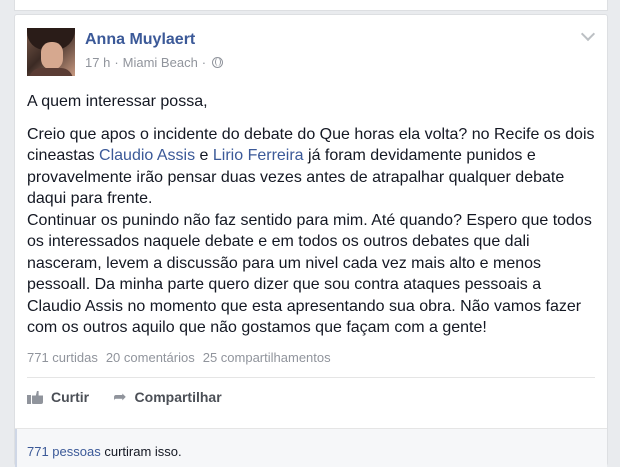  Describe the element at coordinates (64, 451) in the screenshot. I see `likes-people-link: 771 pessoas` at that location.